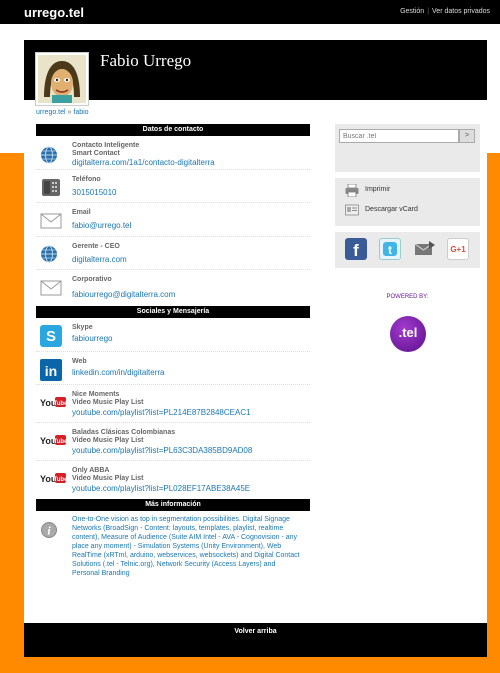  I want to click on breadcrumb: urrego.tel » fabio, so click(62, 112).